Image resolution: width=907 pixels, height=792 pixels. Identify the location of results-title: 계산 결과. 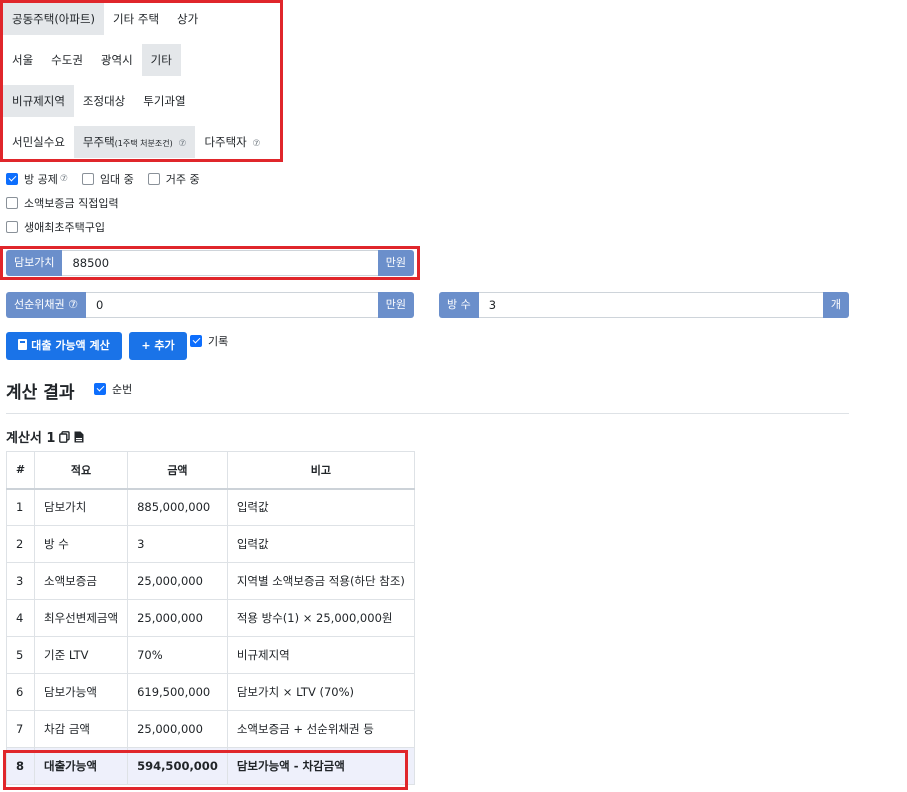
(40, 390).